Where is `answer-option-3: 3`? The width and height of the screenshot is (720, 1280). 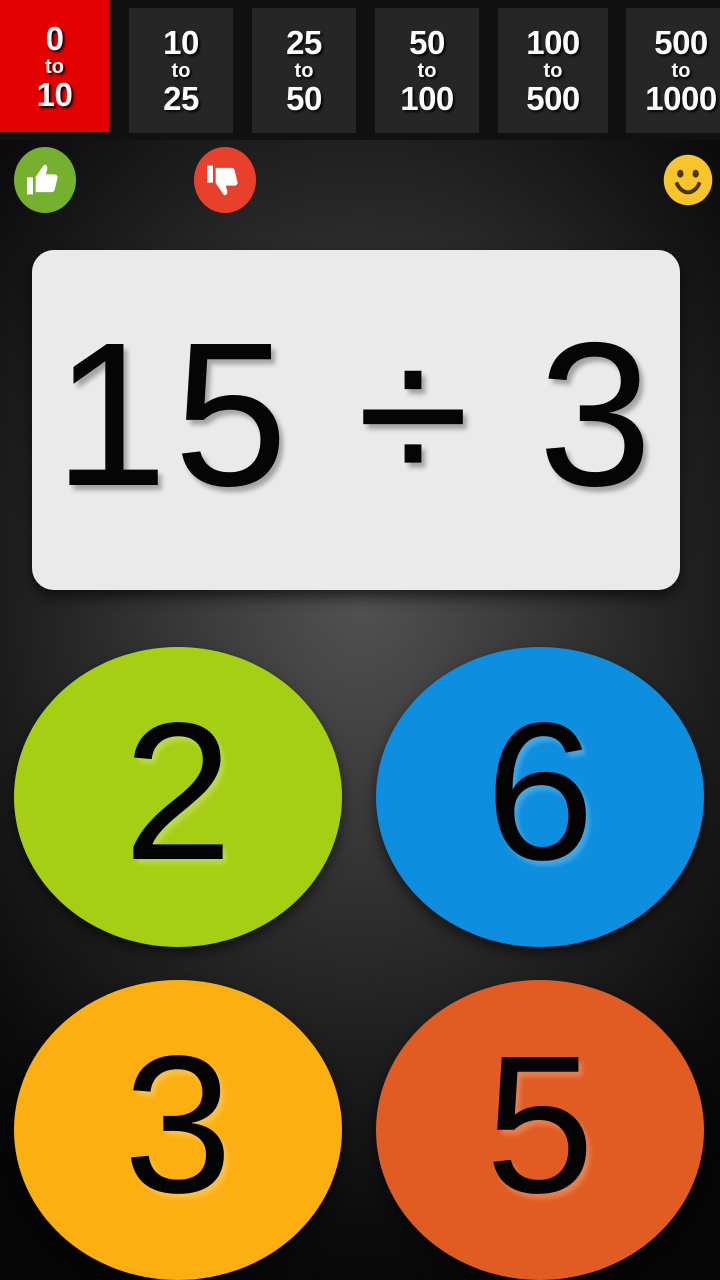
answer-option-3: 3 is located at coordinates (178, 1130).